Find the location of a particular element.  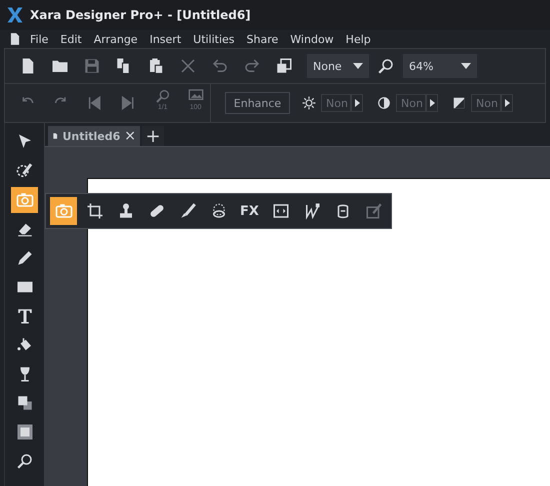

document-tab: Untitled6 × is located at coordinates (94, 136).